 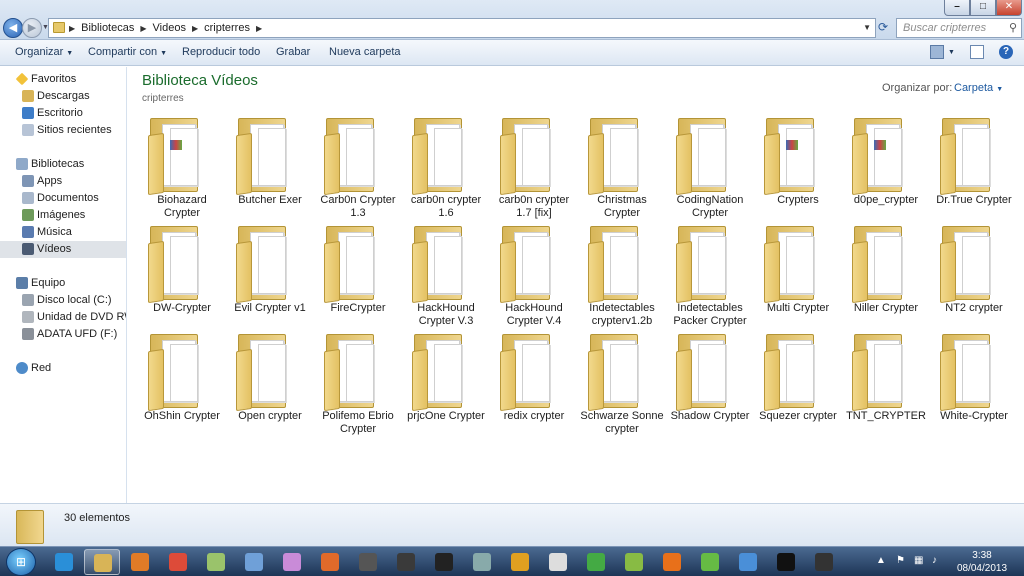 What do you see at coordinates (22, 79) in the screenshot?
I see `star-icon` at bounding box center [22, 79].